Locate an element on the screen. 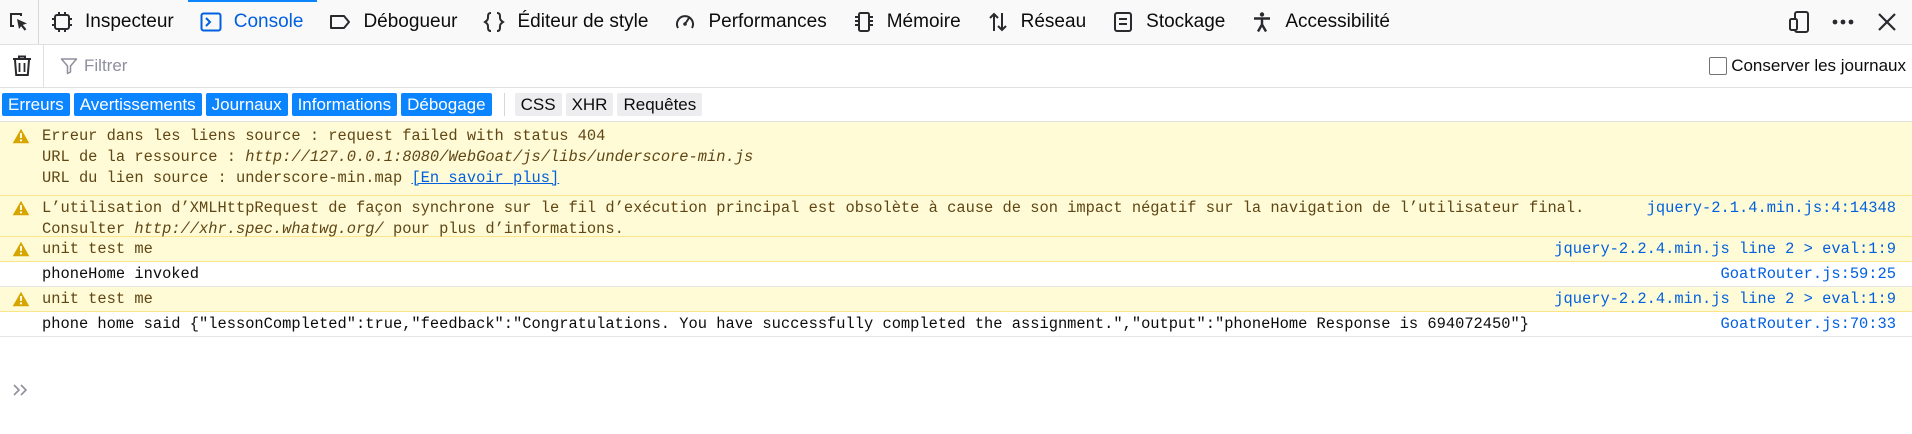  filter-xhr-button: XHR is located at coordinates (589, 104).